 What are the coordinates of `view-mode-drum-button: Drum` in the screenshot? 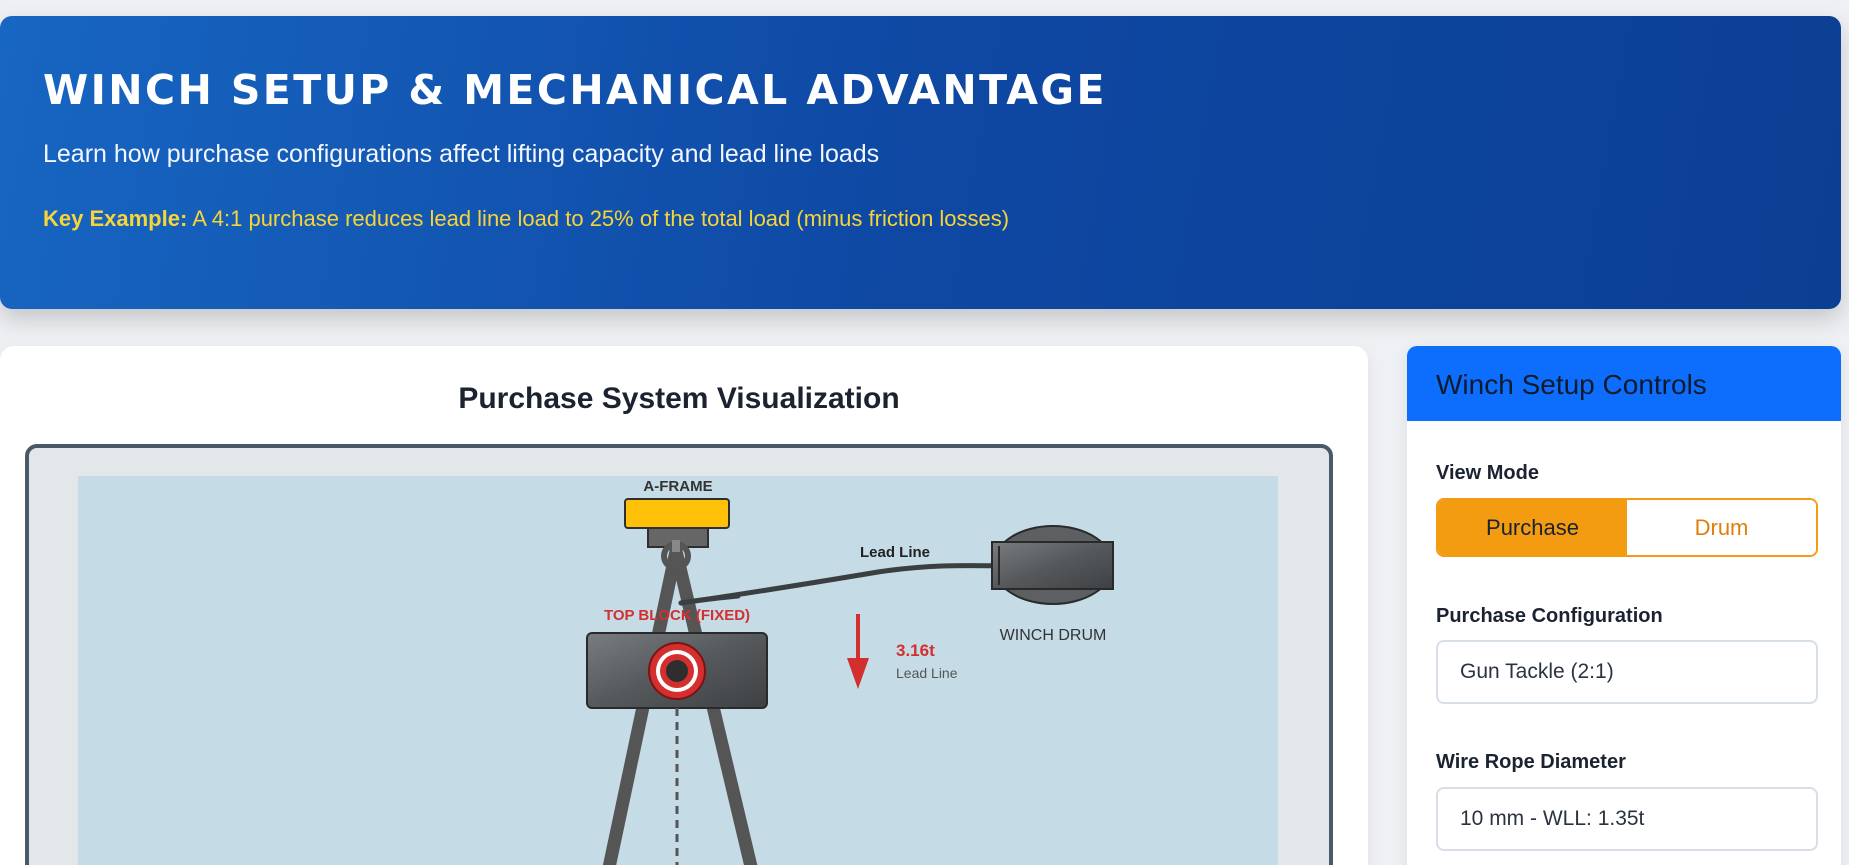 It's located at (1721, 527).